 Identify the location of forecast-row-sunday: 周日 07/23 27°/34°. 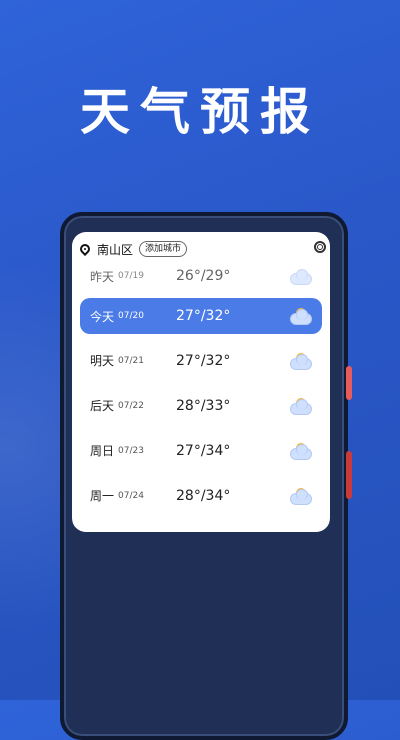
(201, 450).